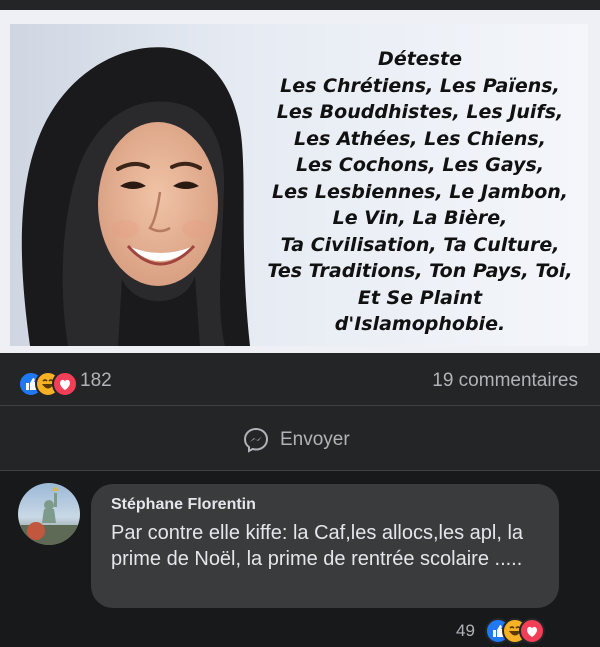  What do you see at coordinates (420, 297) in the screenshot?
I see `meme-line: Et Se Plaint` at bounding box center [420, 297].